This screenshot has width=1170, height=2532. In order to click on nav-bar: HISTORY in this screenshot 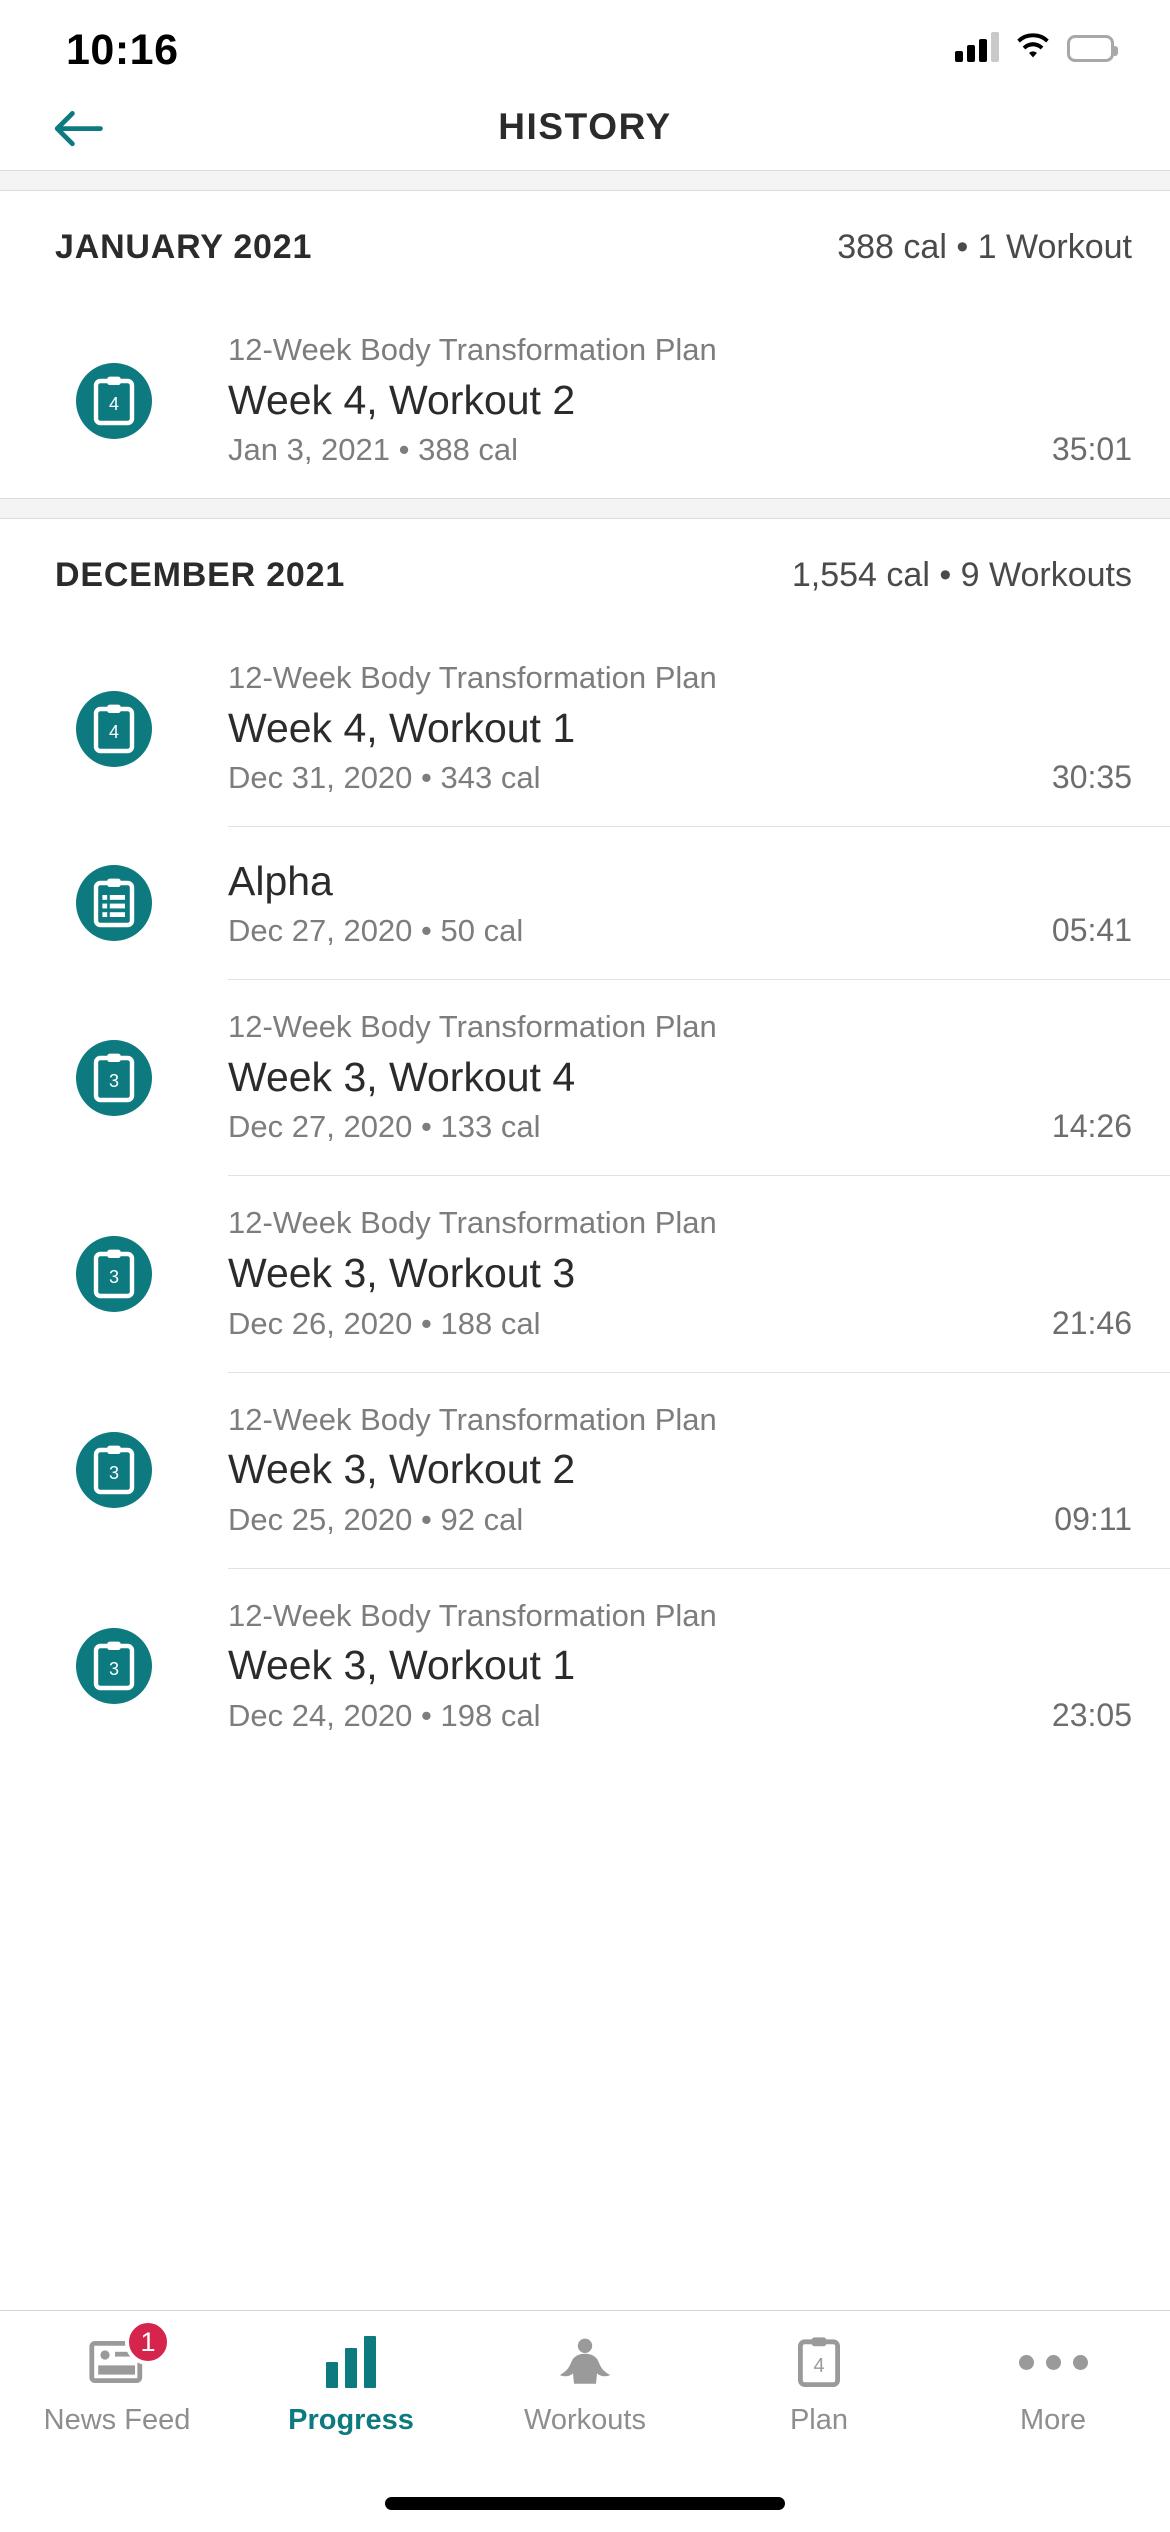, I will do `click(585, 131)`.